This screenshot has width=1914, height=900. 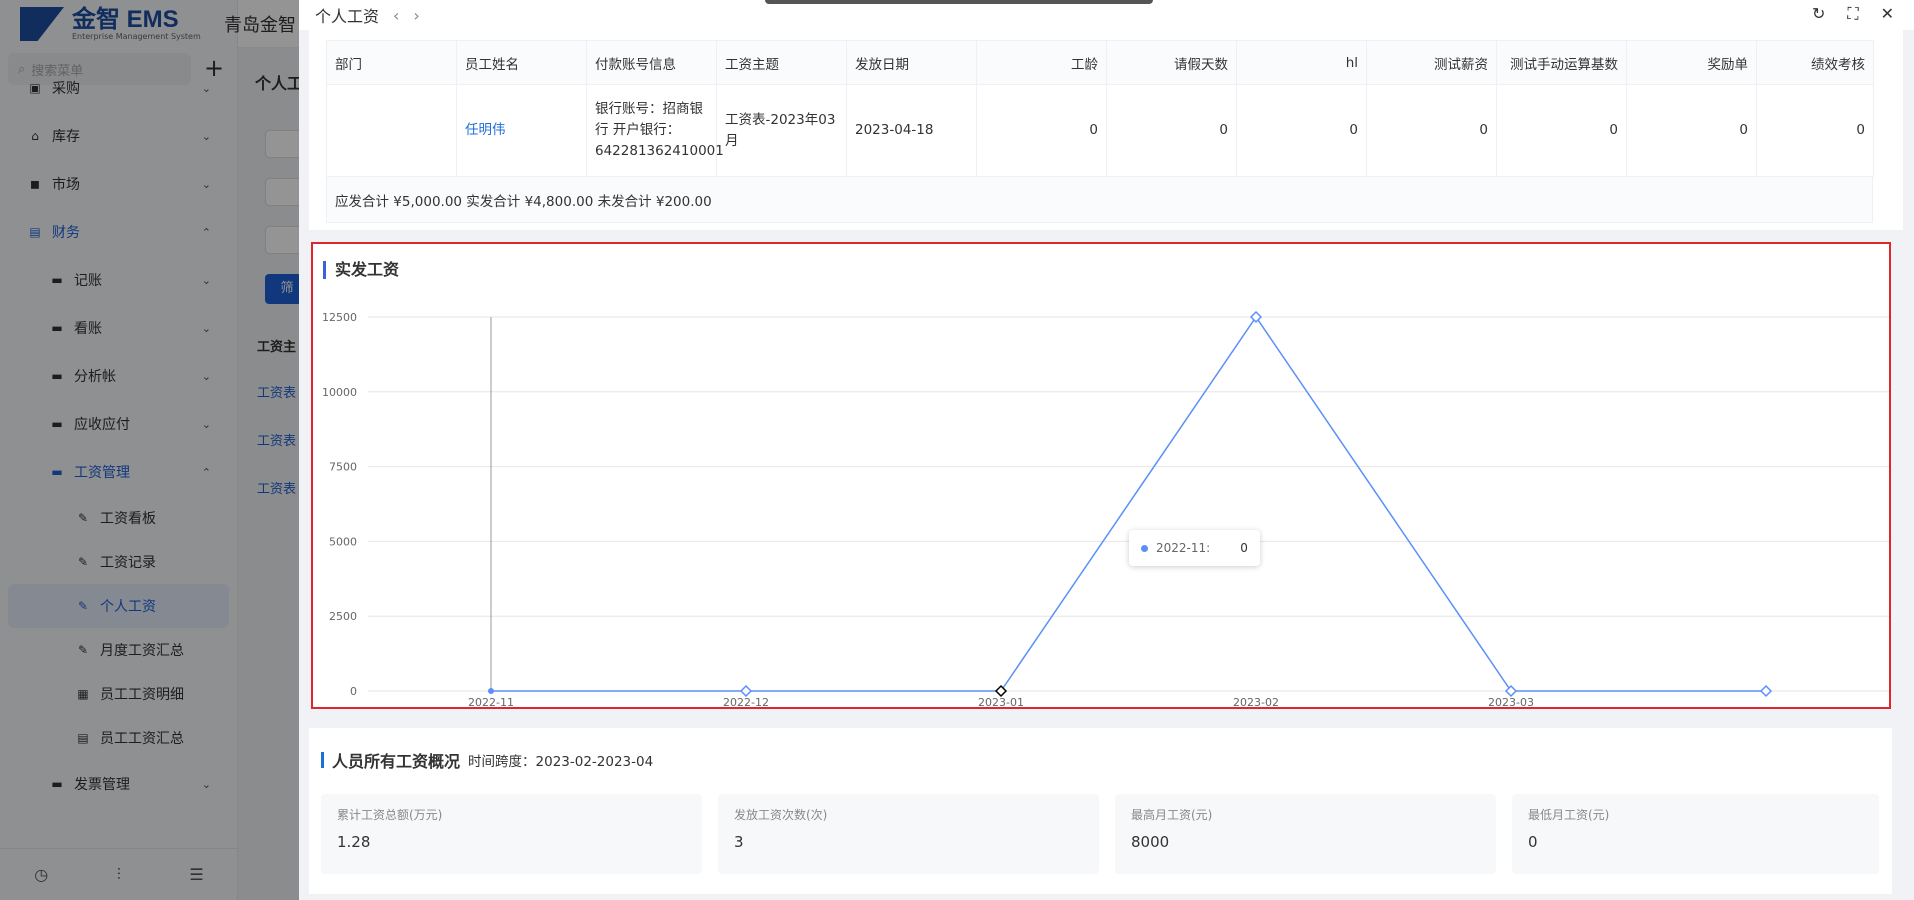 What do you see at coordinates (1106, 15) in the screenshot?
I see `drawer-header: 个人工资 ‹ › ↻ ⛶ ✕` at bounding box center [1106, 15].